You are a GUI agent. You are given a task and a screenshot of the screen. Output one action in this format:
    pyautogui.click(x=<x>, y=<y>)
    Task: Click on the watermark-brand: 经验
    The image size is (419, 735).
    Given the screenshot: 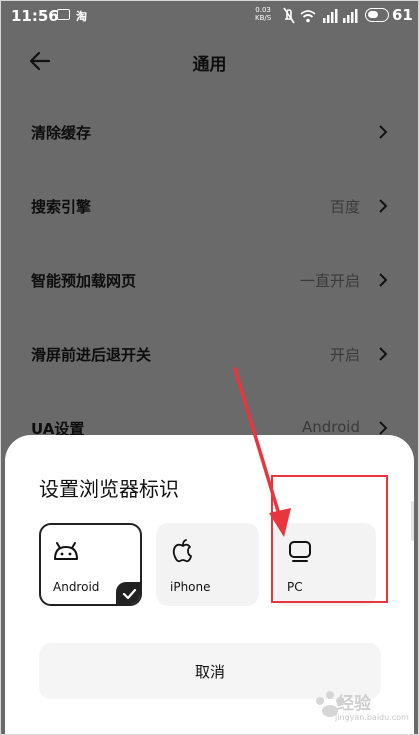 What is the action you would take?
    pyautogui.click(x=354, y=704)
    